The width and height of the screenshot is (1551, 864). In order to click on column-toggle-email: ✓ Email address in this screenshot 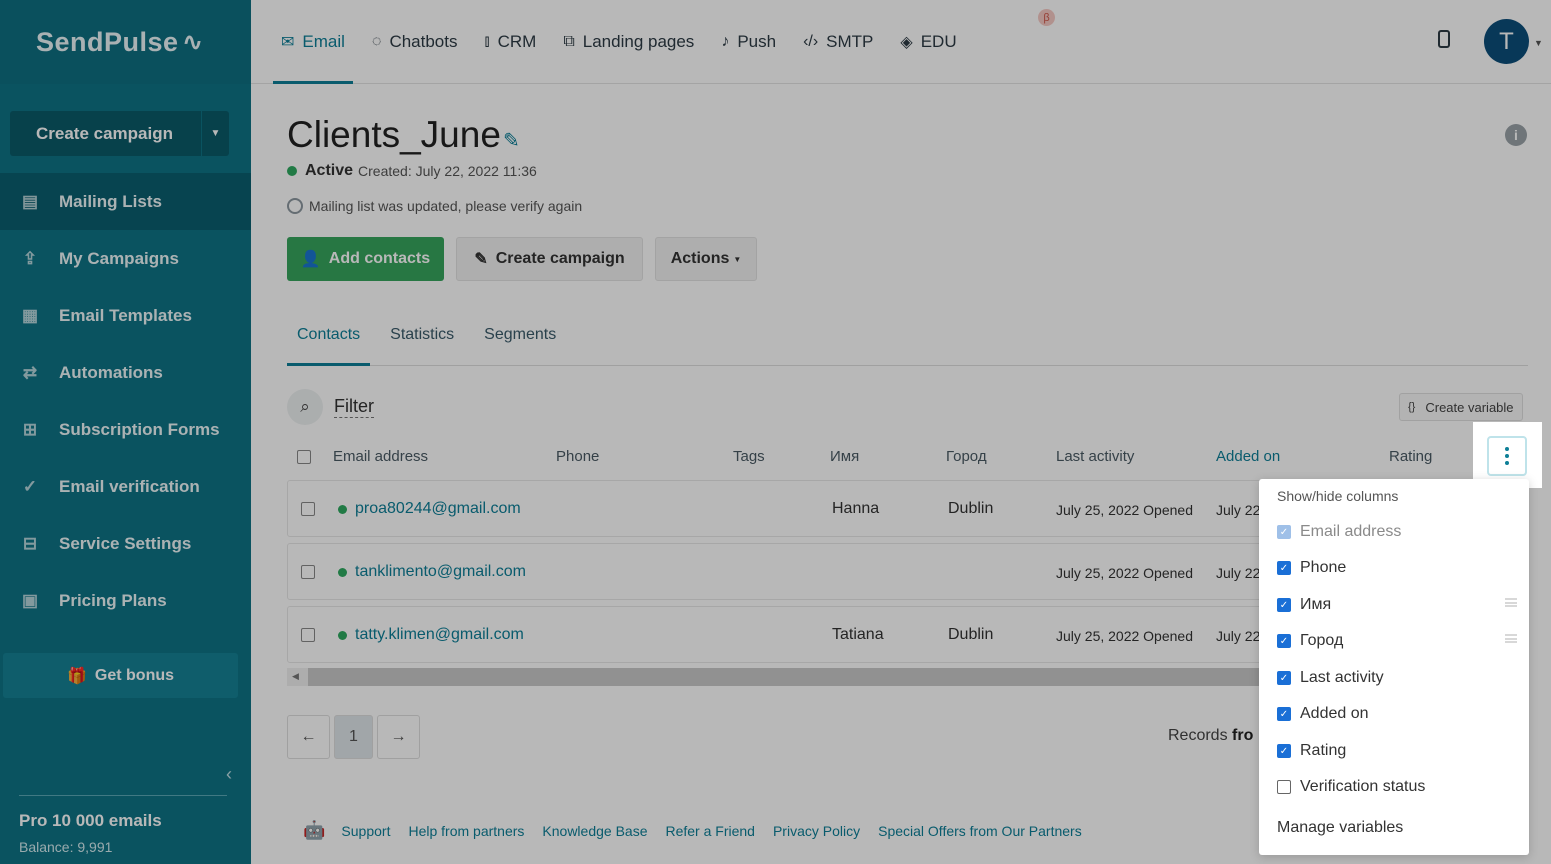, I will do `click(1397, 532)`.